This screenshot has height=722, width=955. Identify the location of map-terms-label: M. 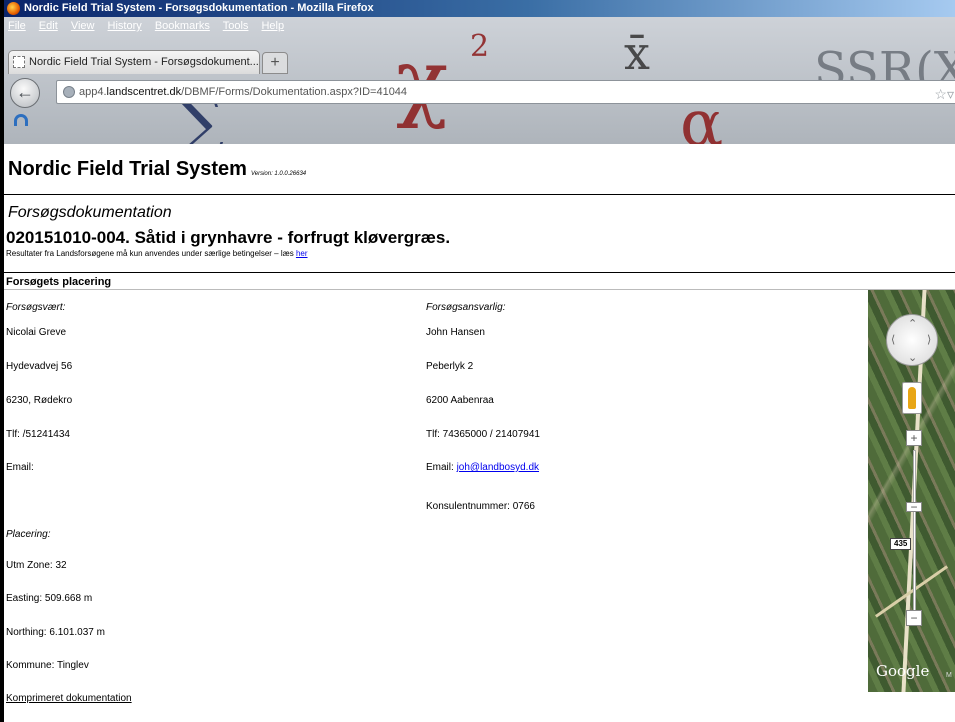
(949, 675).